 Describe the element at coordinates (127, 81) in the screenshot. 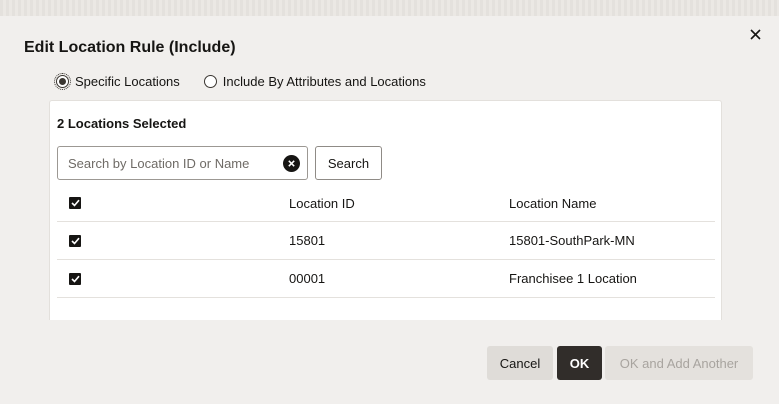

I see `radio-label: Specific Locations` at that location.